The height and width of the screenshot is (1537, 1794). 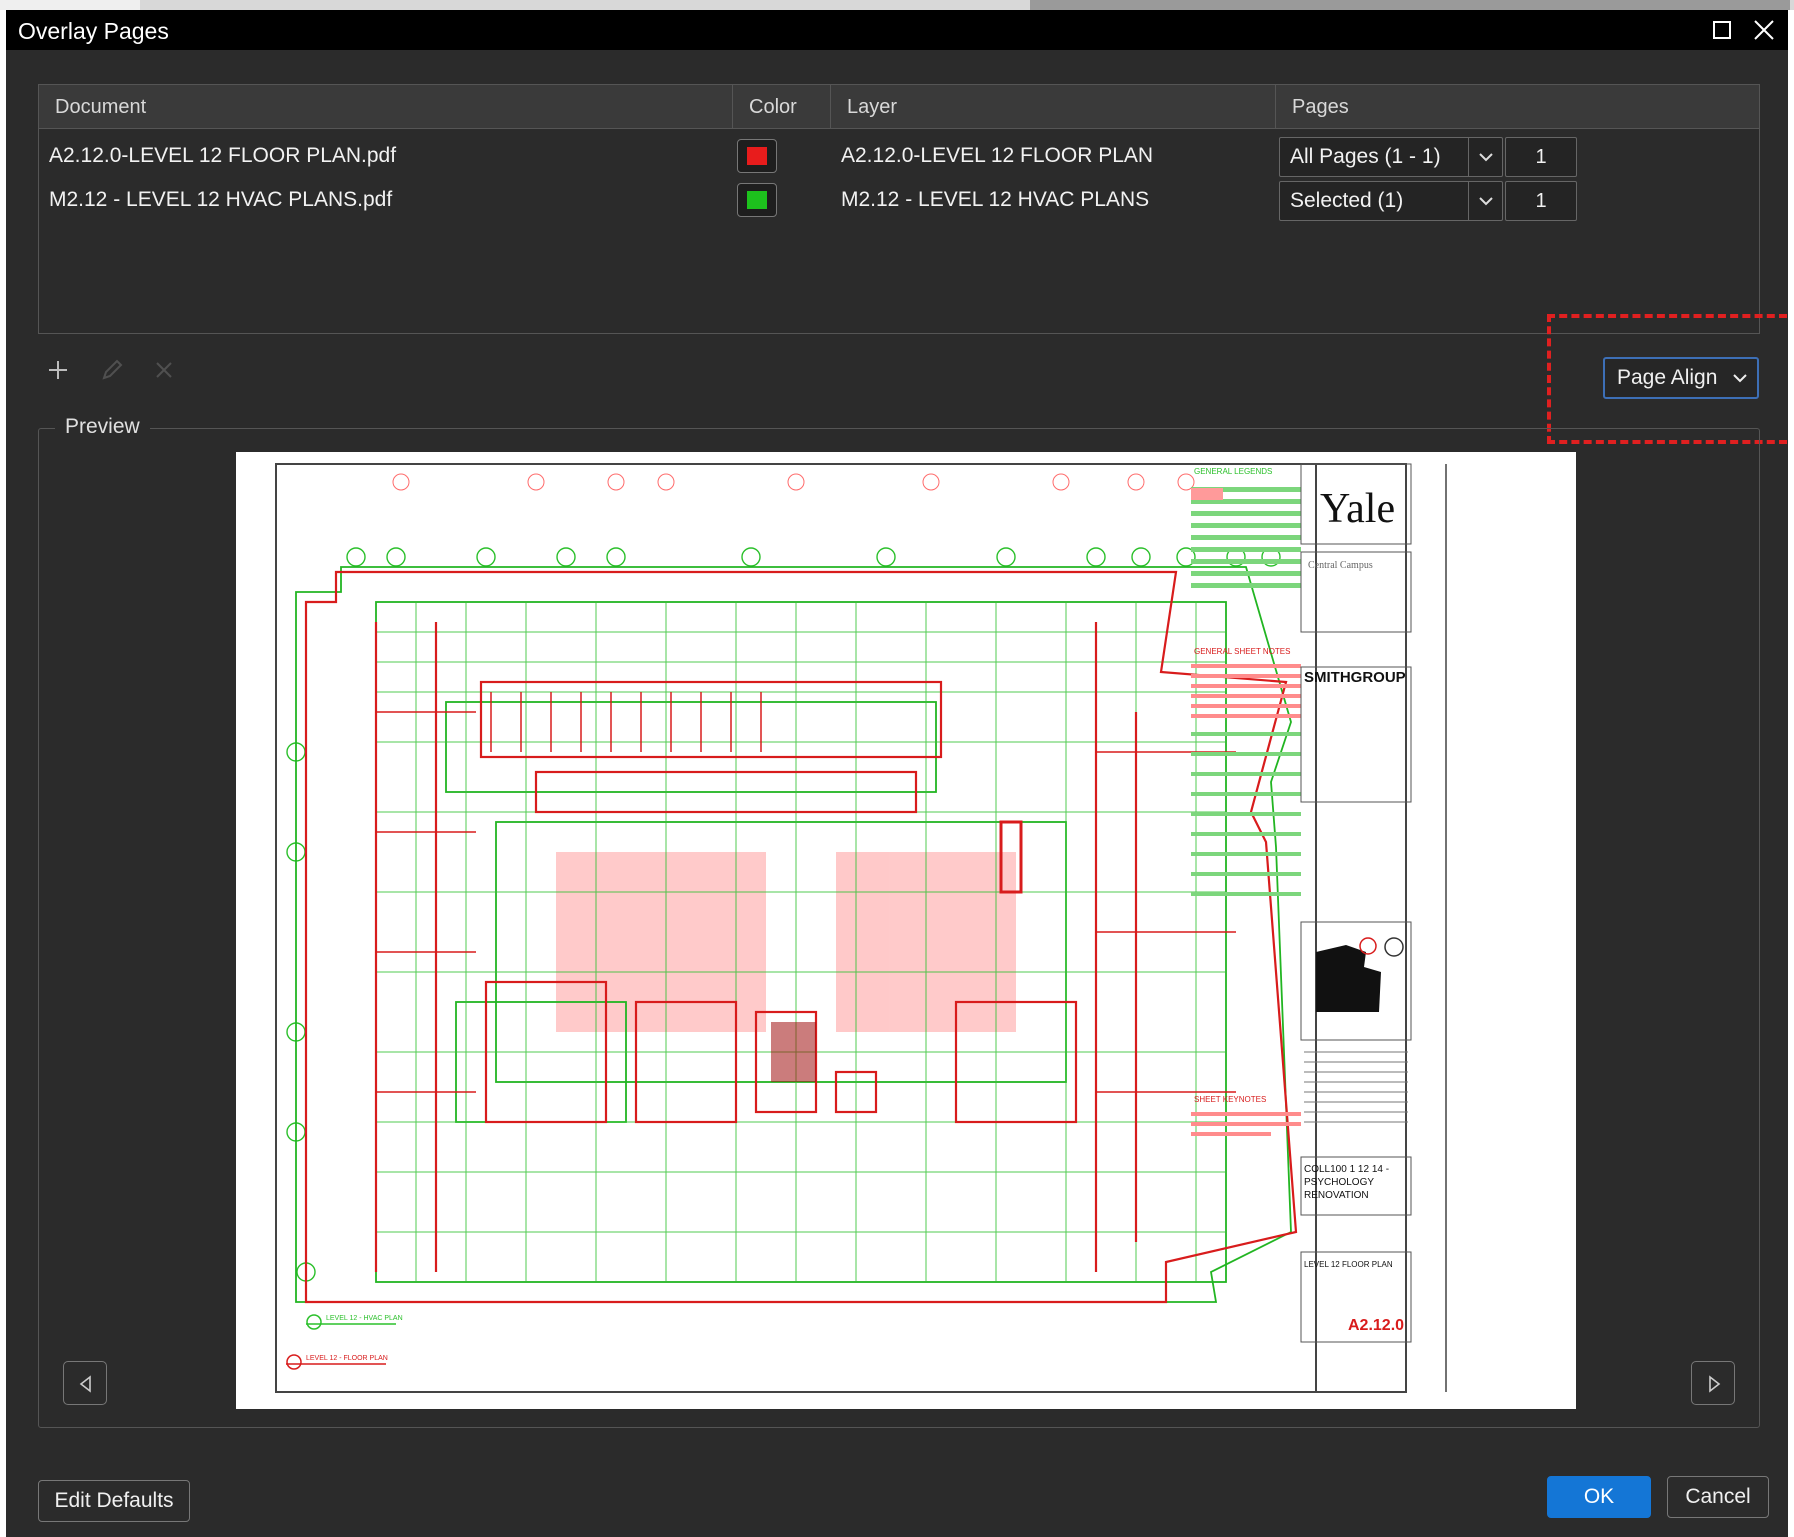 I want to click on floor-plan-legend-label: LEVEL 12 - FLOOR PLAN, so click(x=347, y=1358).